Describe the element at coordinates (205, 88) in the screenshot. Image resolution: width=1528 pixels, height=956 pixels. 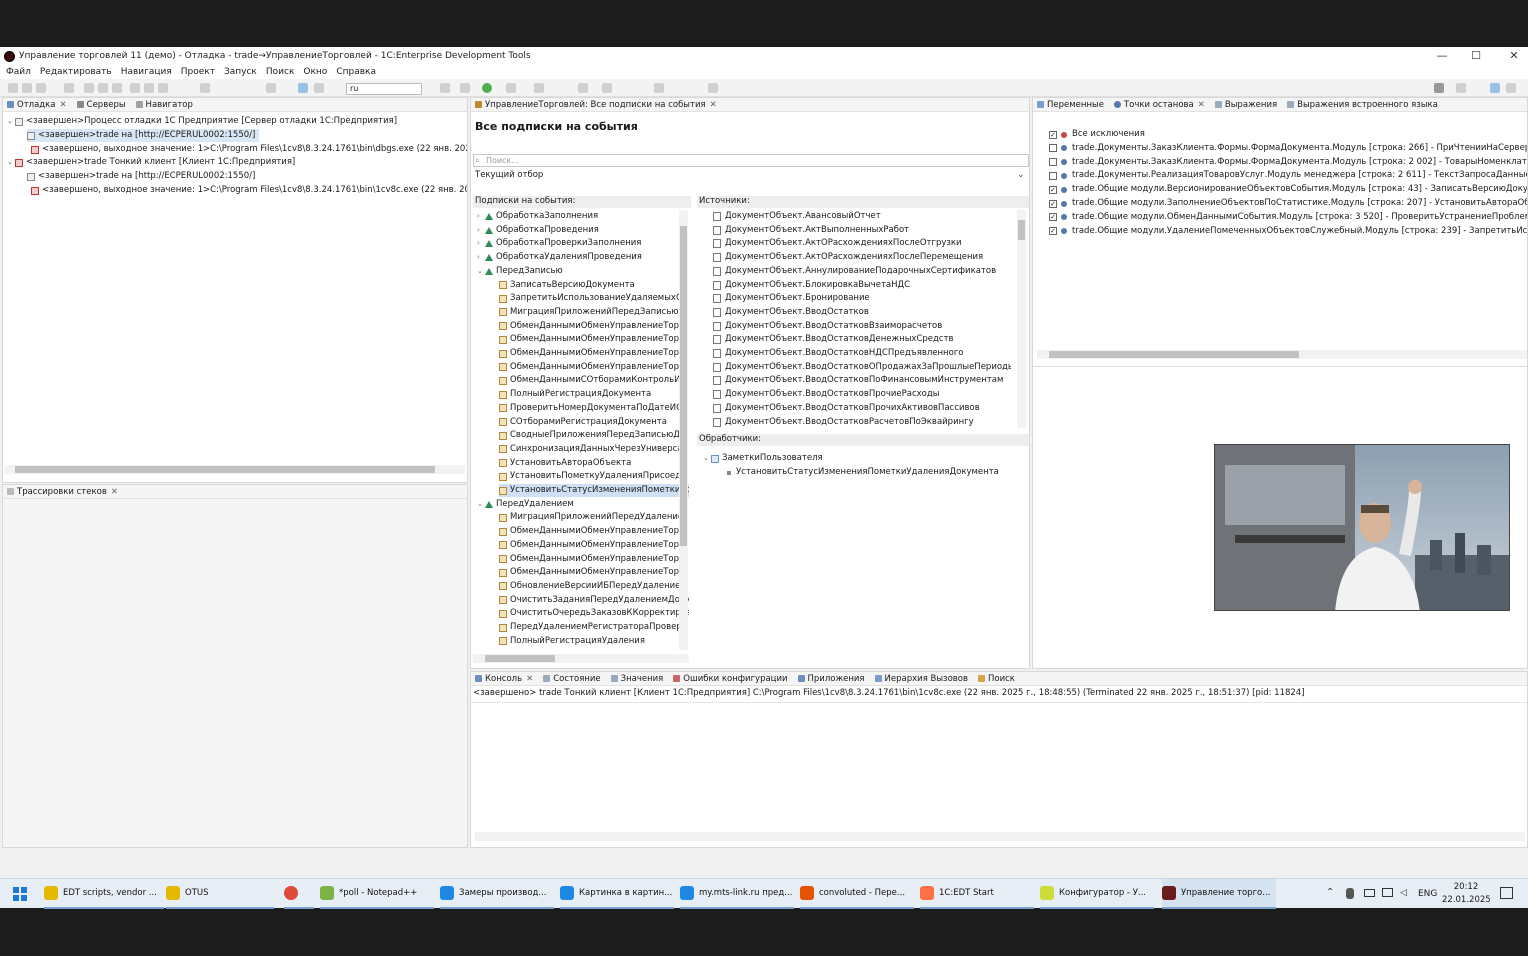
I see `debug-config-icon` at that location.